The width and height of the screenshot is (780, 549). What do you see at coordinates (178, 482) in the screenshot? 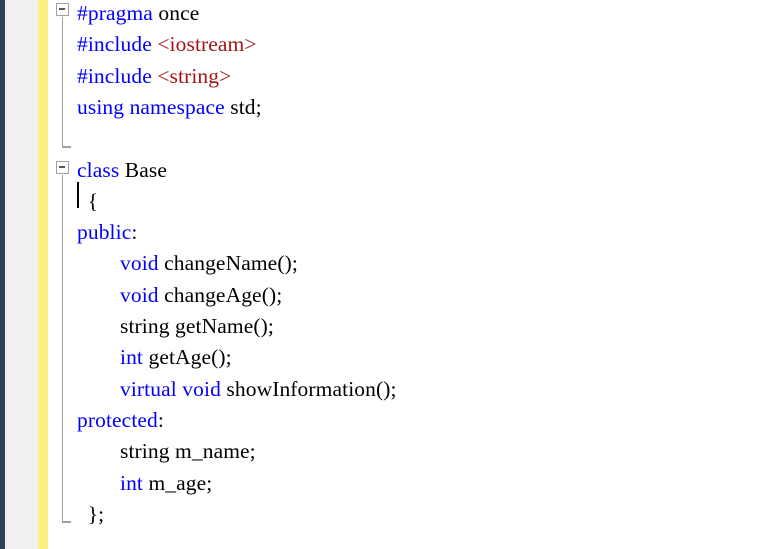
I see `code-token: m_age;` at bounding box center [178, 482].